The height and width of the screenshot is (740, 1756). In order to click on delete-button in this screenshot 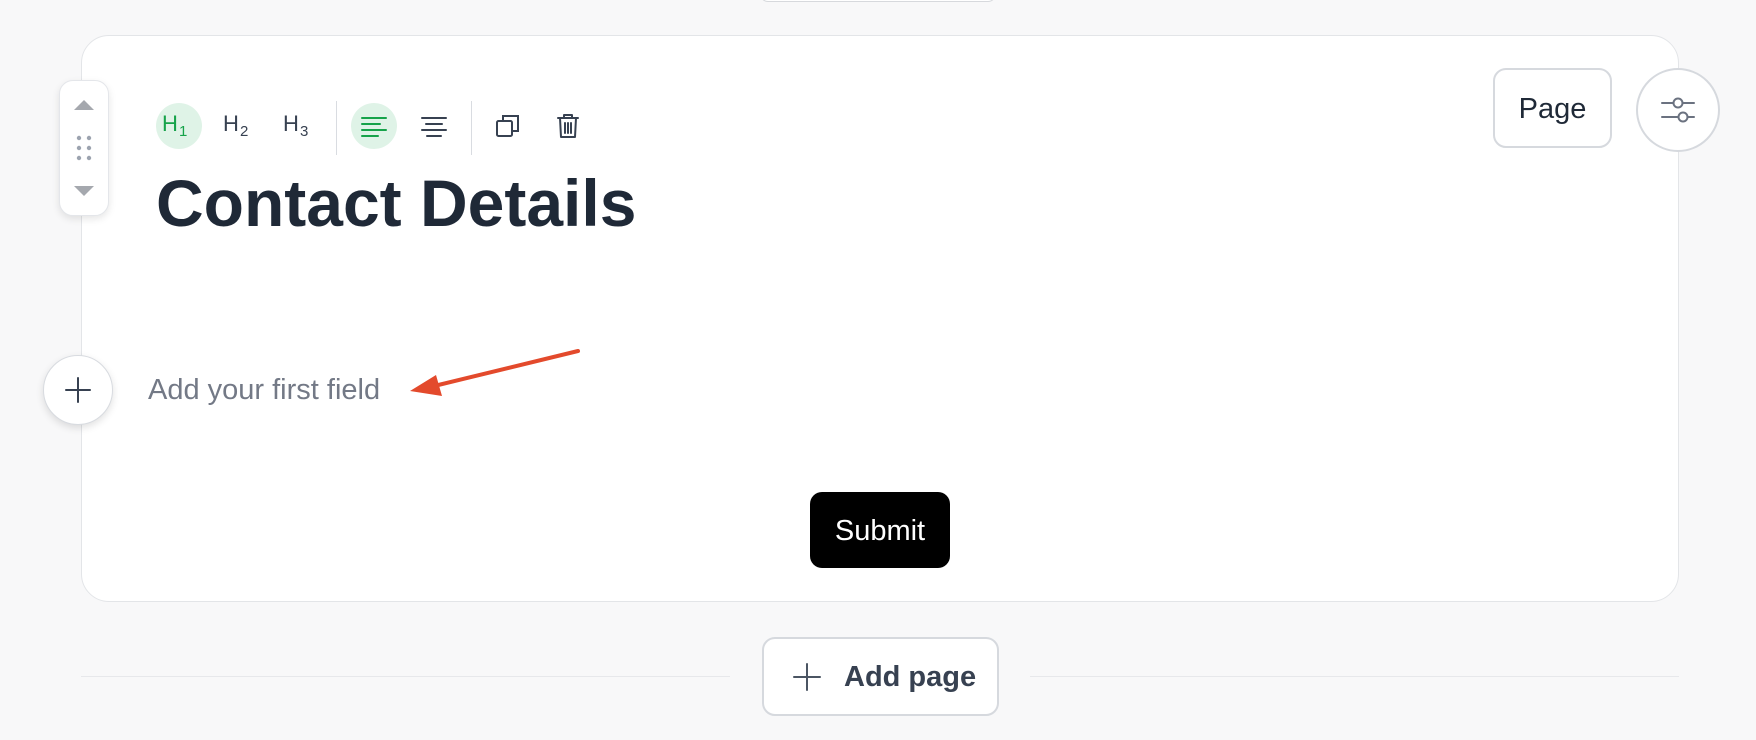, I will do `click(568, 126)`.